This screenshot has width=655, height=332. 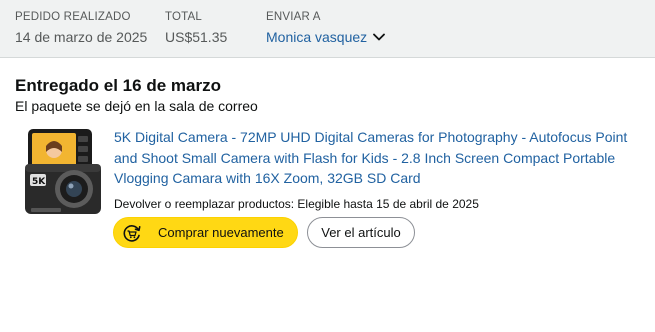 I want to click on order-total-value: US$51.35, so click(x=196, y=37).